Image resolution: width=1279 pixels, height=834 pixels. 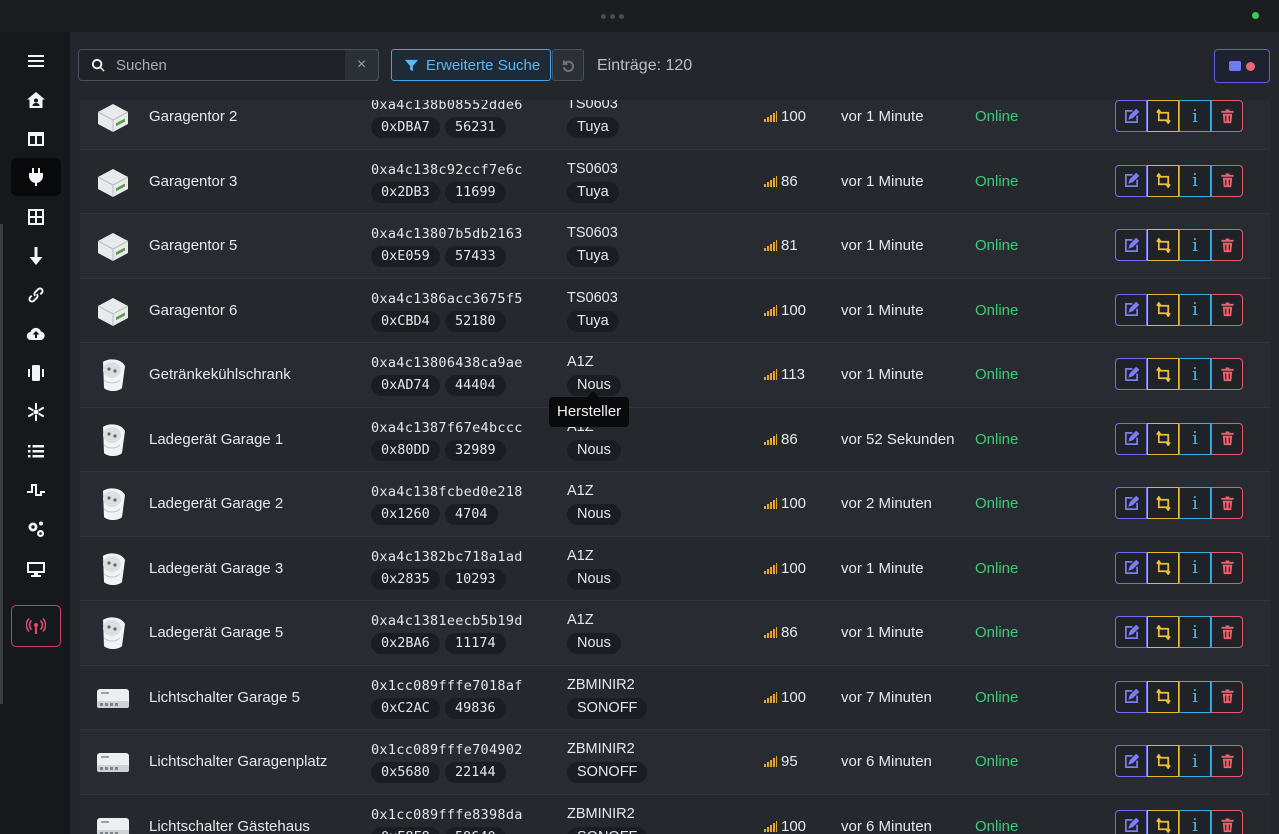 I want to click on window-drag-handle, so click(x=612, y=16).